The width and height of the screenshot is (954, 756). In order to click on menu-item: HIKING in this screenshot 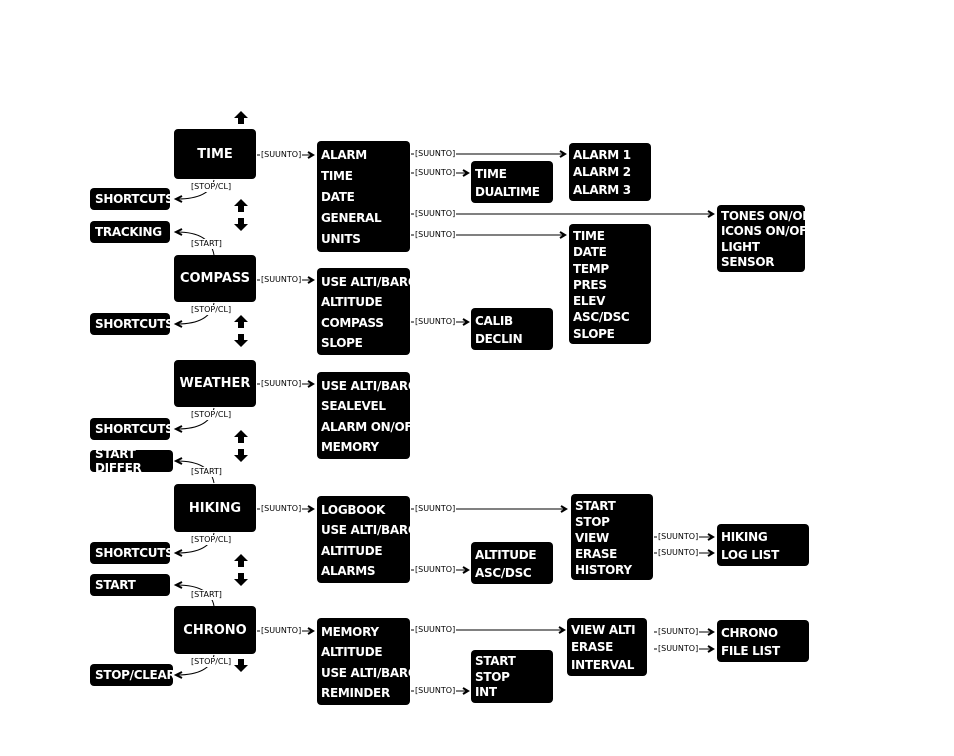, I will do `click(744, 537)`.